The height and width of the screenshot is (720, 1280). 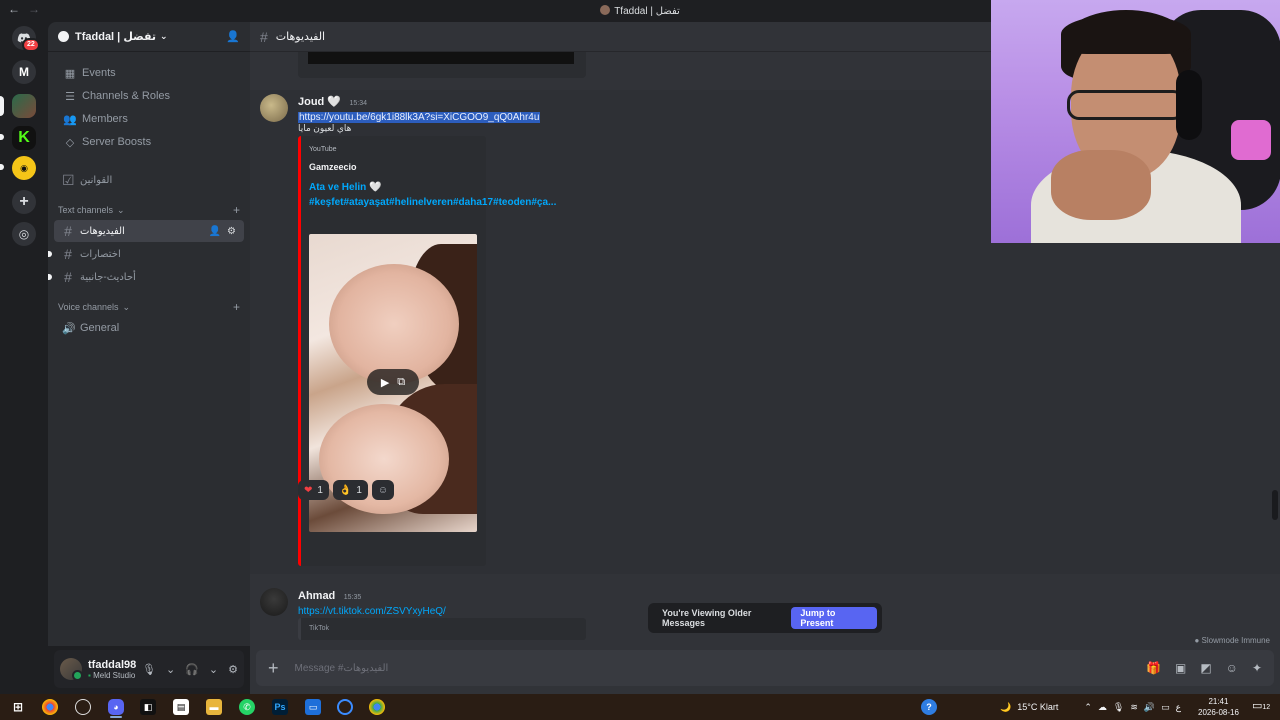 What do you see at coordinates (70, 96) in the screenshot?
I see `browse-channels-icon: ☰` at bounding box center [70, 96].